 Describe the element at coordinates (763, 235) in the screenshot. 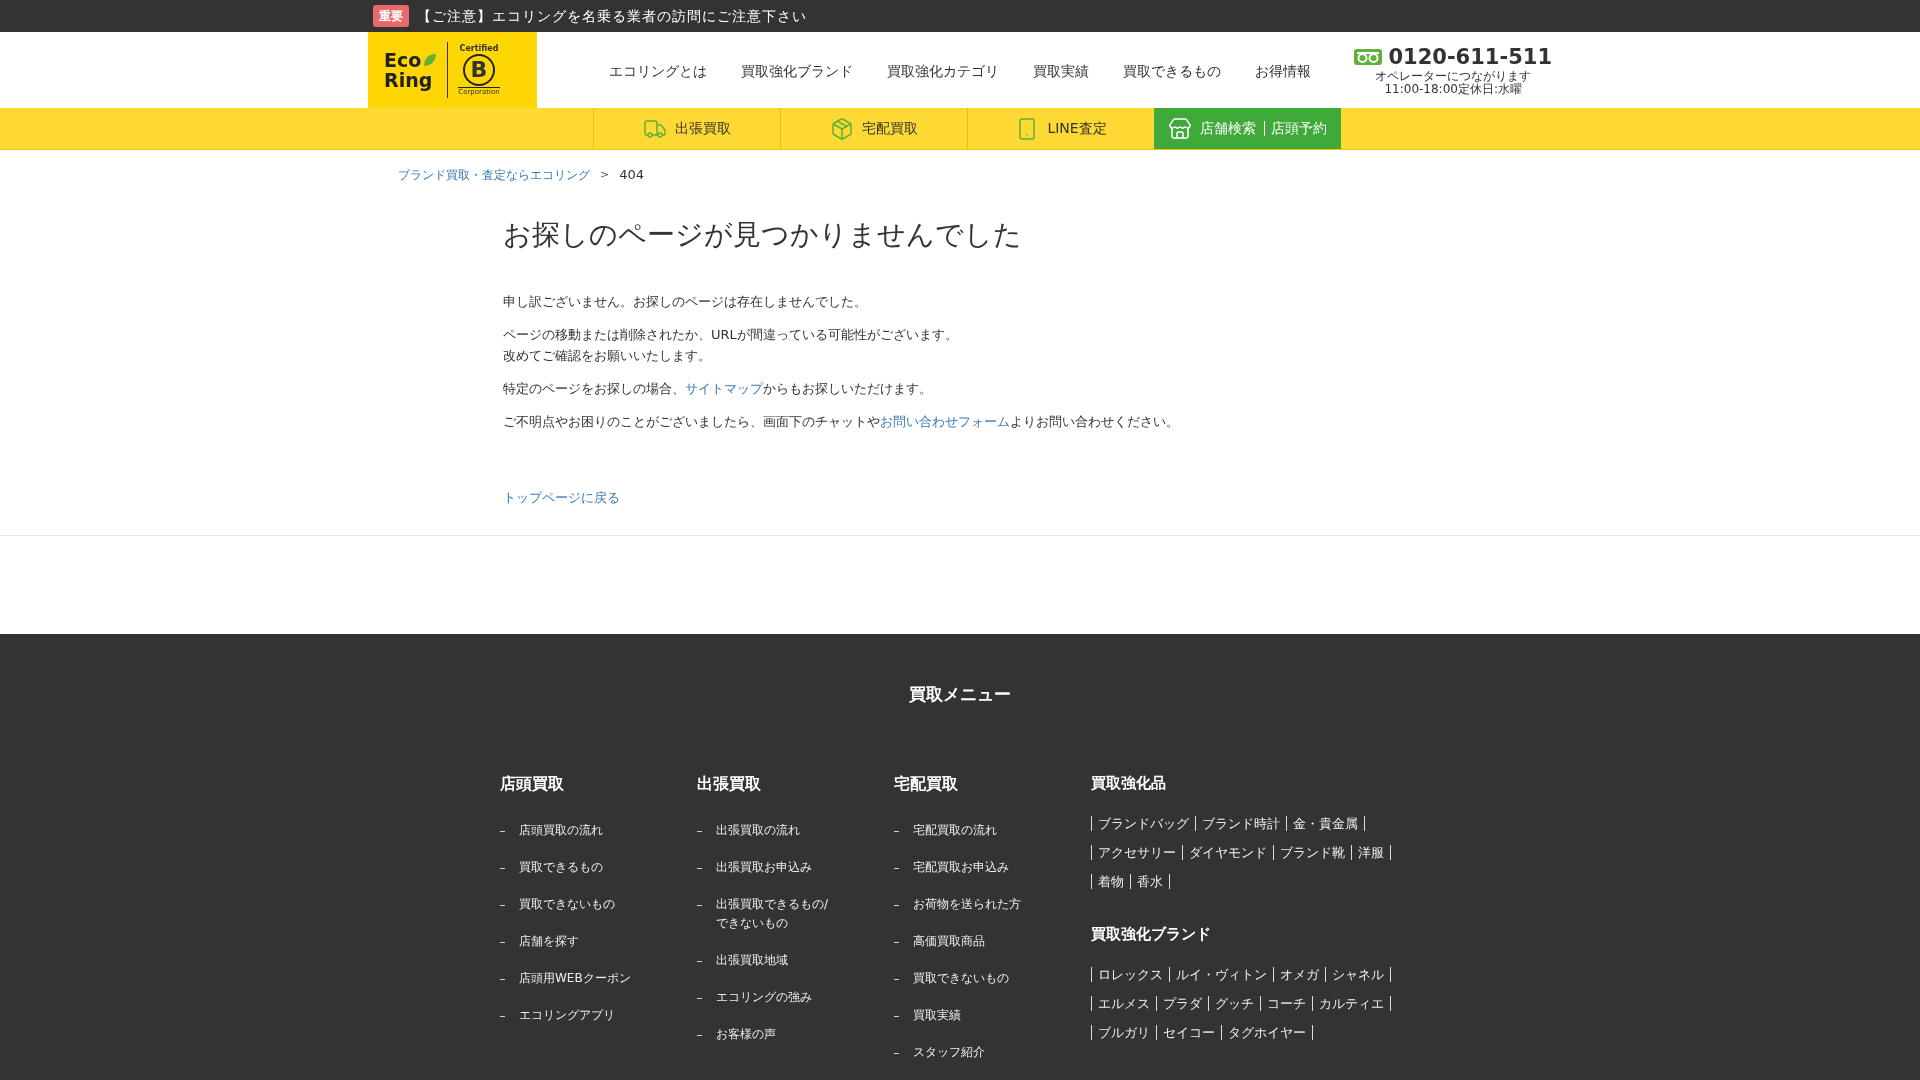

I see `page-title: お探しのページが見つかりませんでした` at that location.